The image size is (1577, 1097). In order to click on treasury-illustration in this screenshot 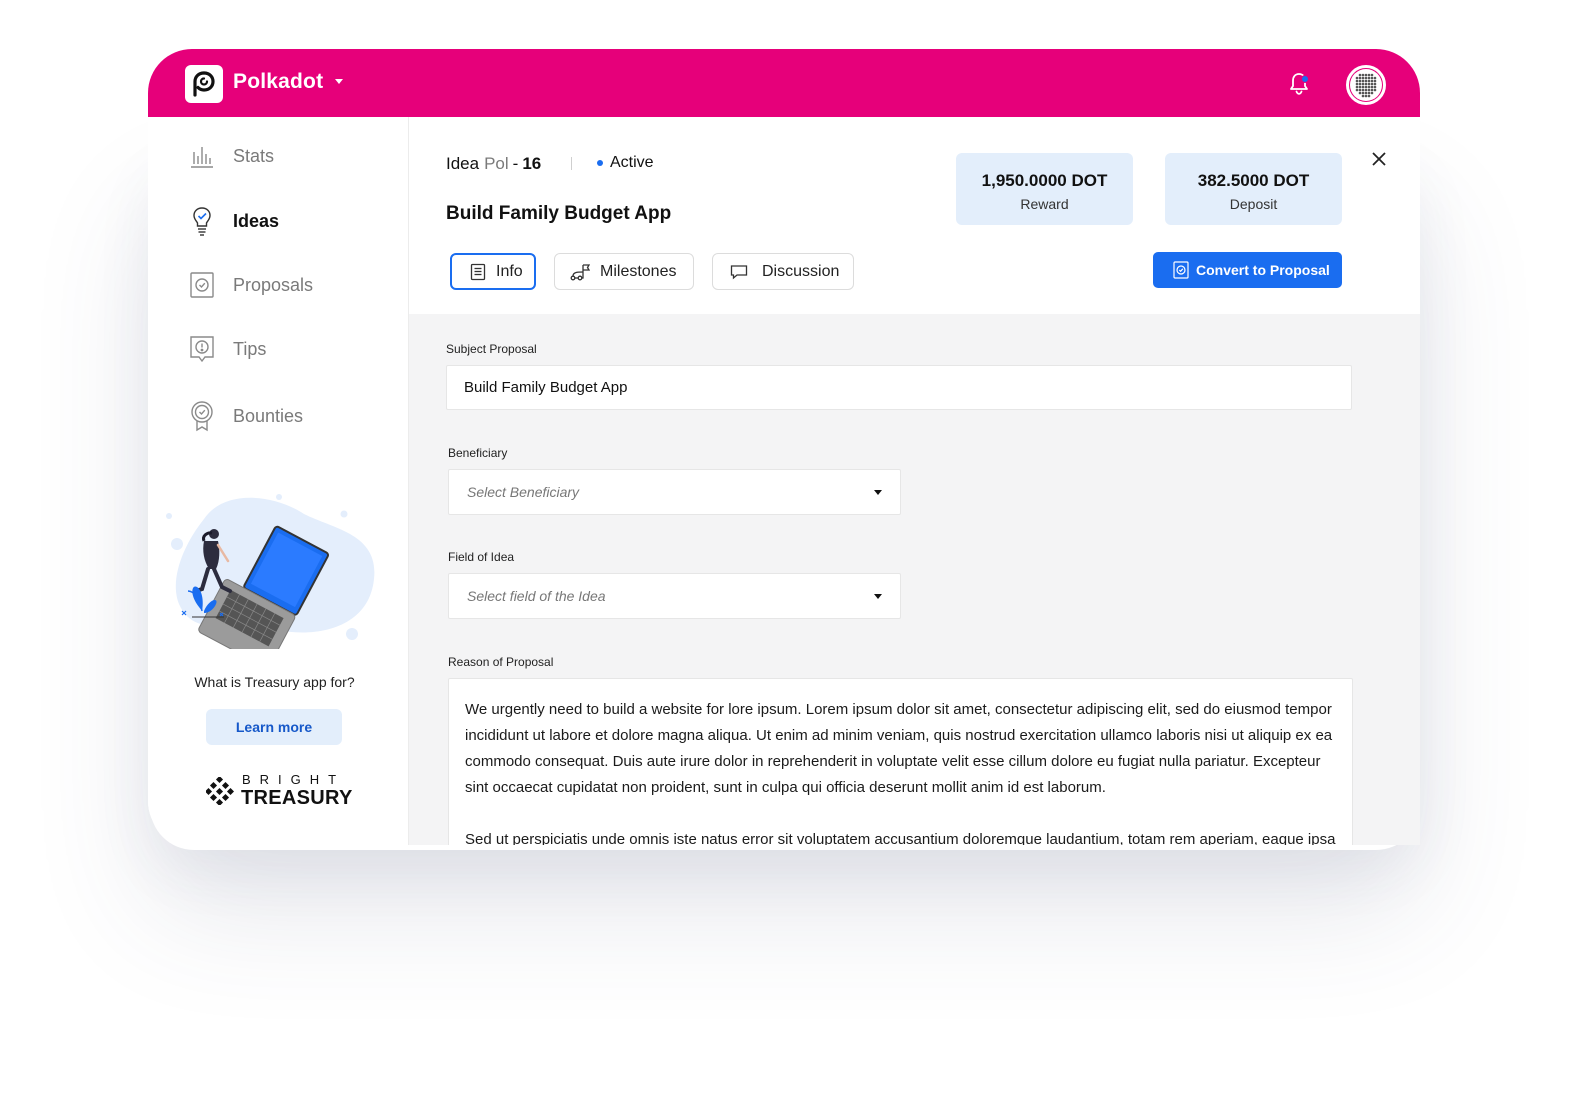, I will do `click(270, 571)`.